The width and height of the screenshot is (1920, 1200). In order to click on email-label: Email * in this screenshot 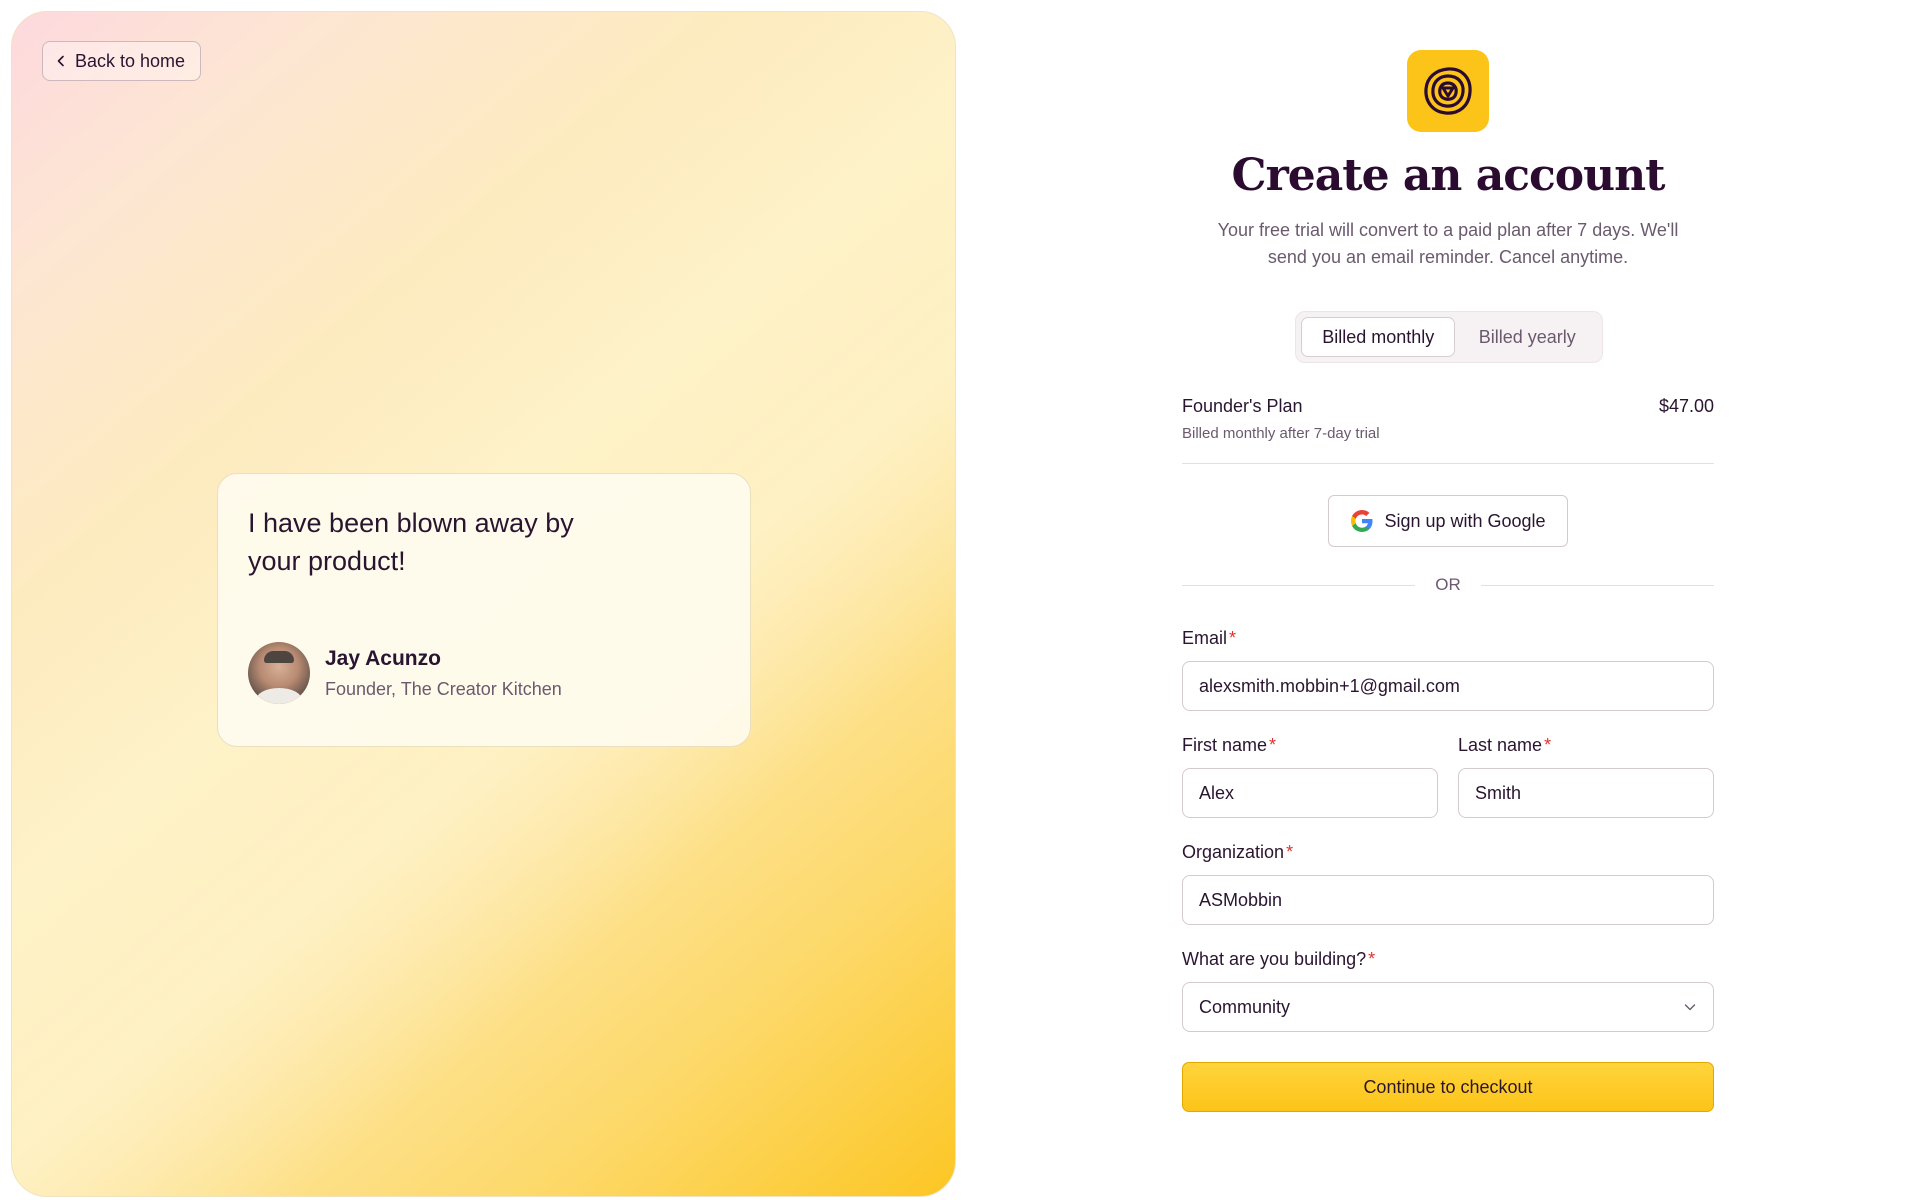, I will do `click(1209, 638)`.